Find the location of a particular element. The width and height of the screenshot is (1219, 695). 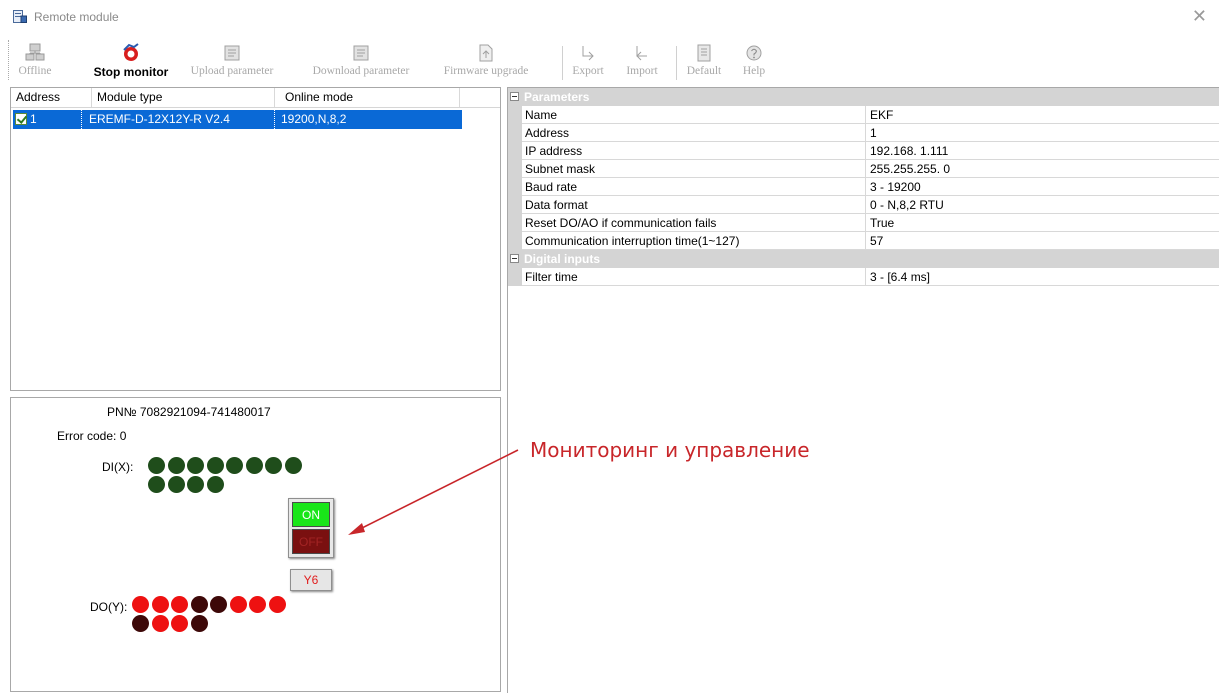

parameter-value: 1 is located at coordinates (873, 133).